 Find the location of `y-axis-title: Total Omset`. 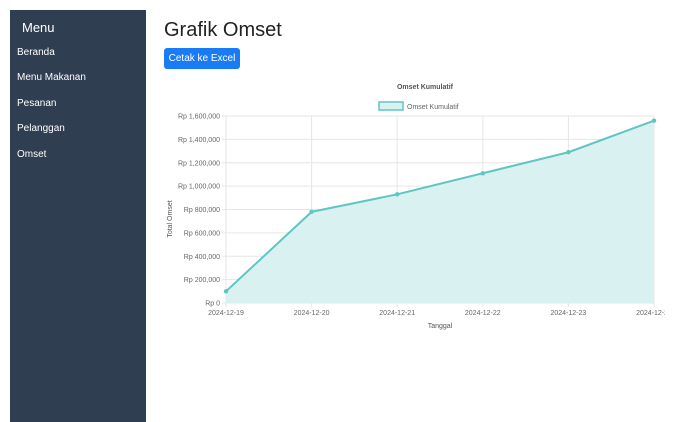

y-axis-title: Total Omset is located at coordinates (170, 218).